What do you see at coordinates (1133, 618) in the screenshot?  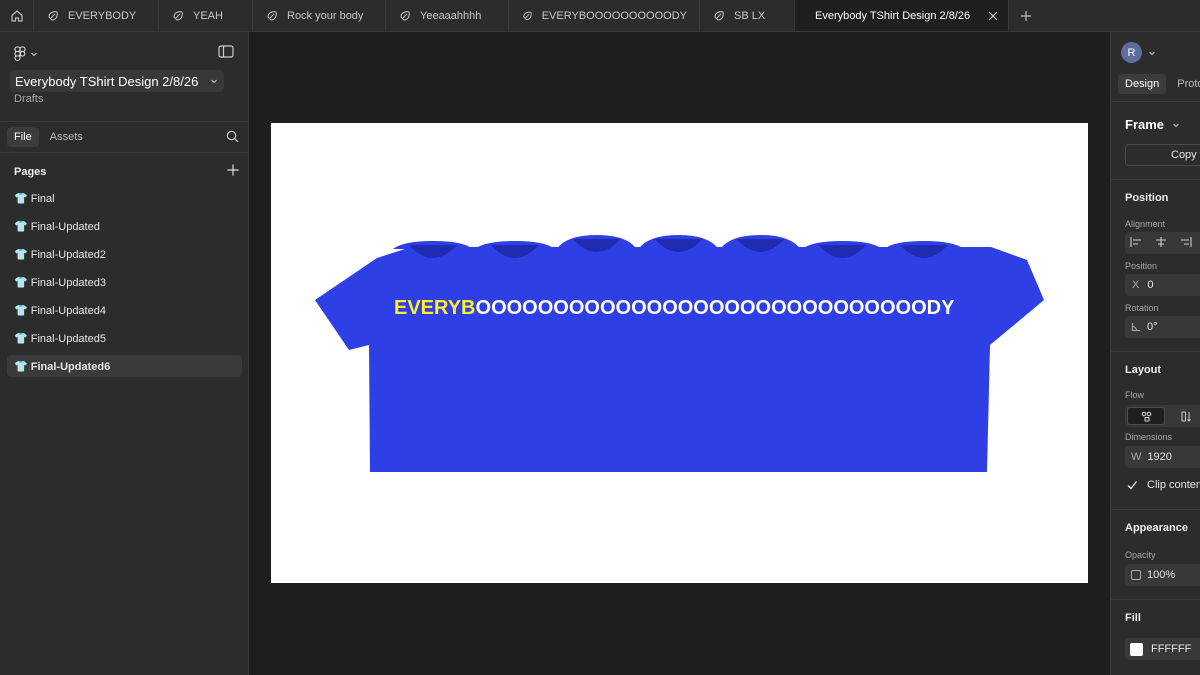 I see `fill-heading: Fill` at bounding box center [1133, 618].